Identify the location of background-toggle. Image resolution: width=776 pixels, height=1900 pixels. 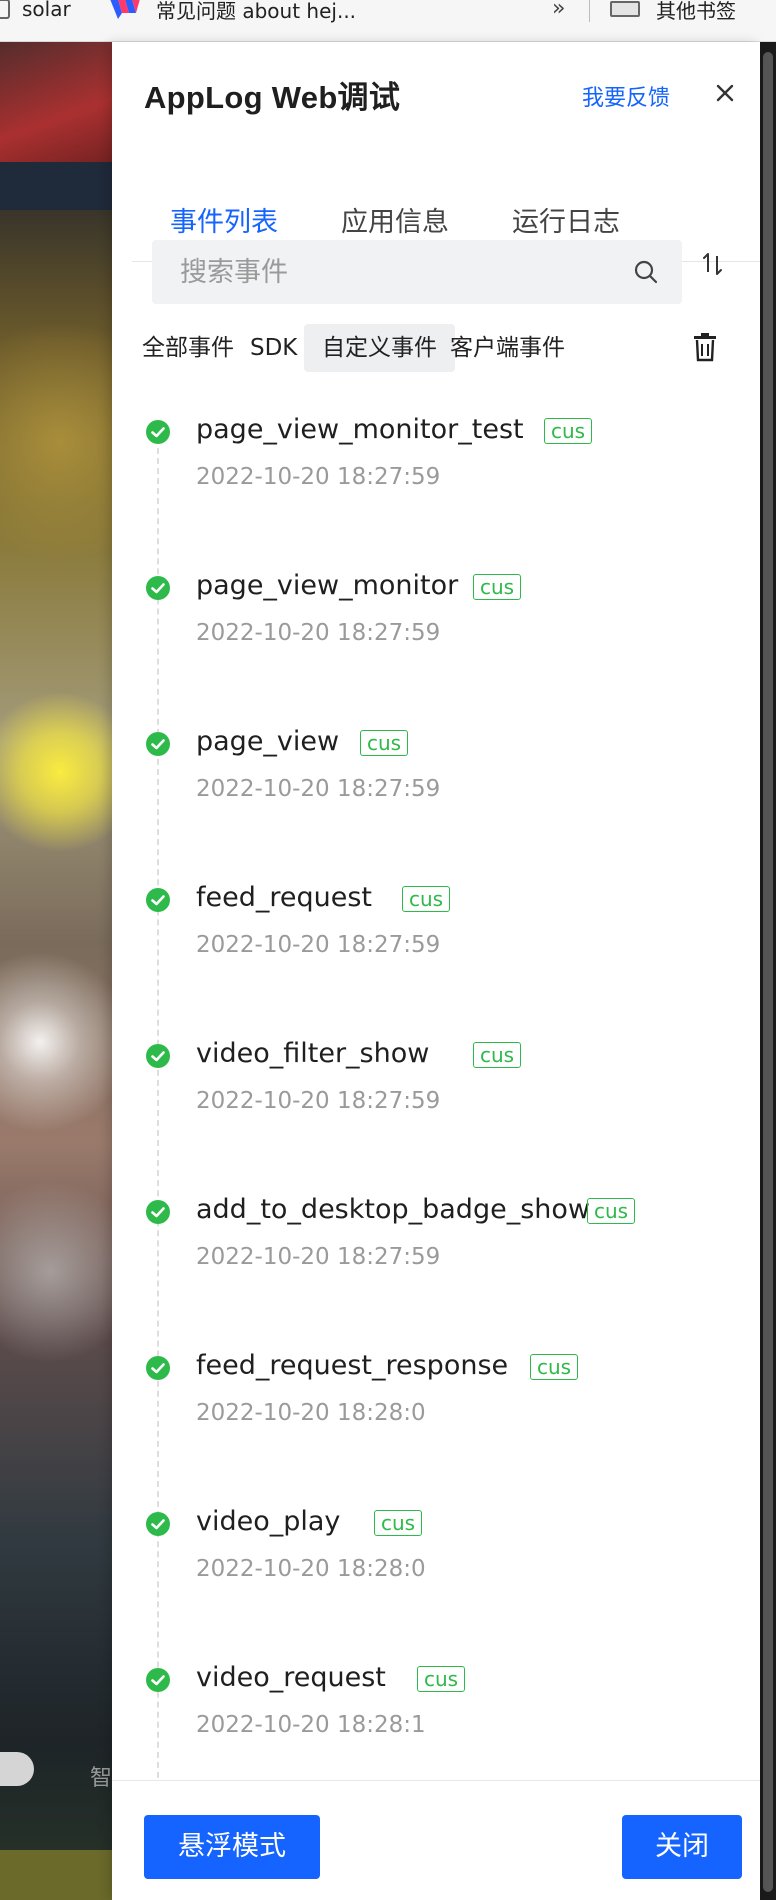
(17, 1769).